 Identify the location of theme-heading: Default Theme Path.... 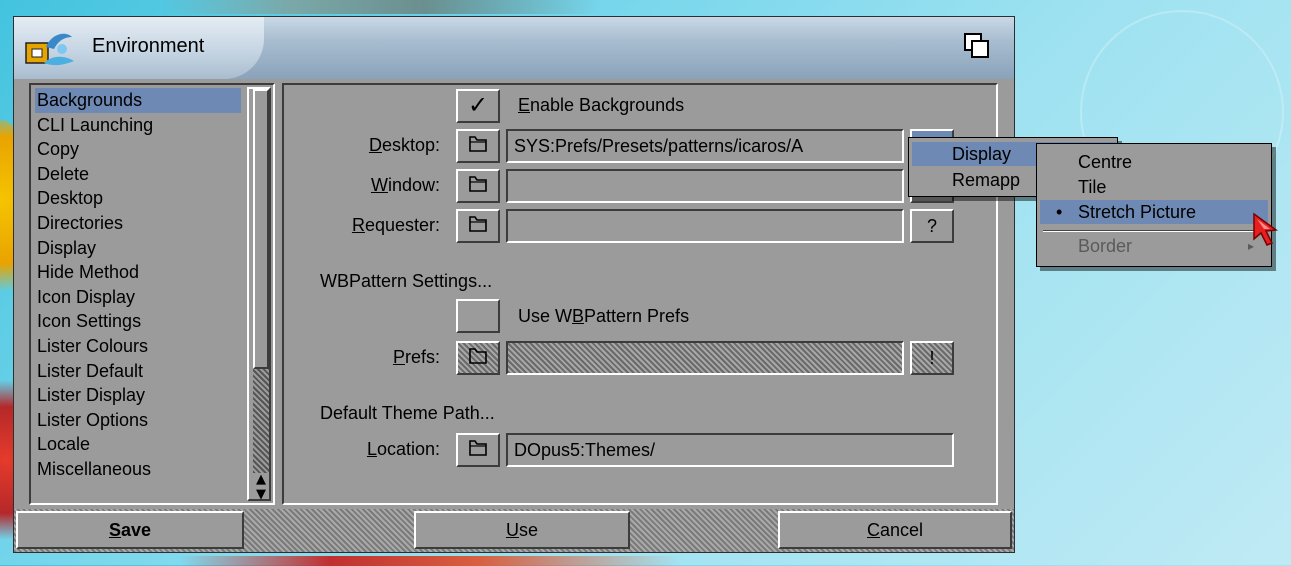
(407, 413).